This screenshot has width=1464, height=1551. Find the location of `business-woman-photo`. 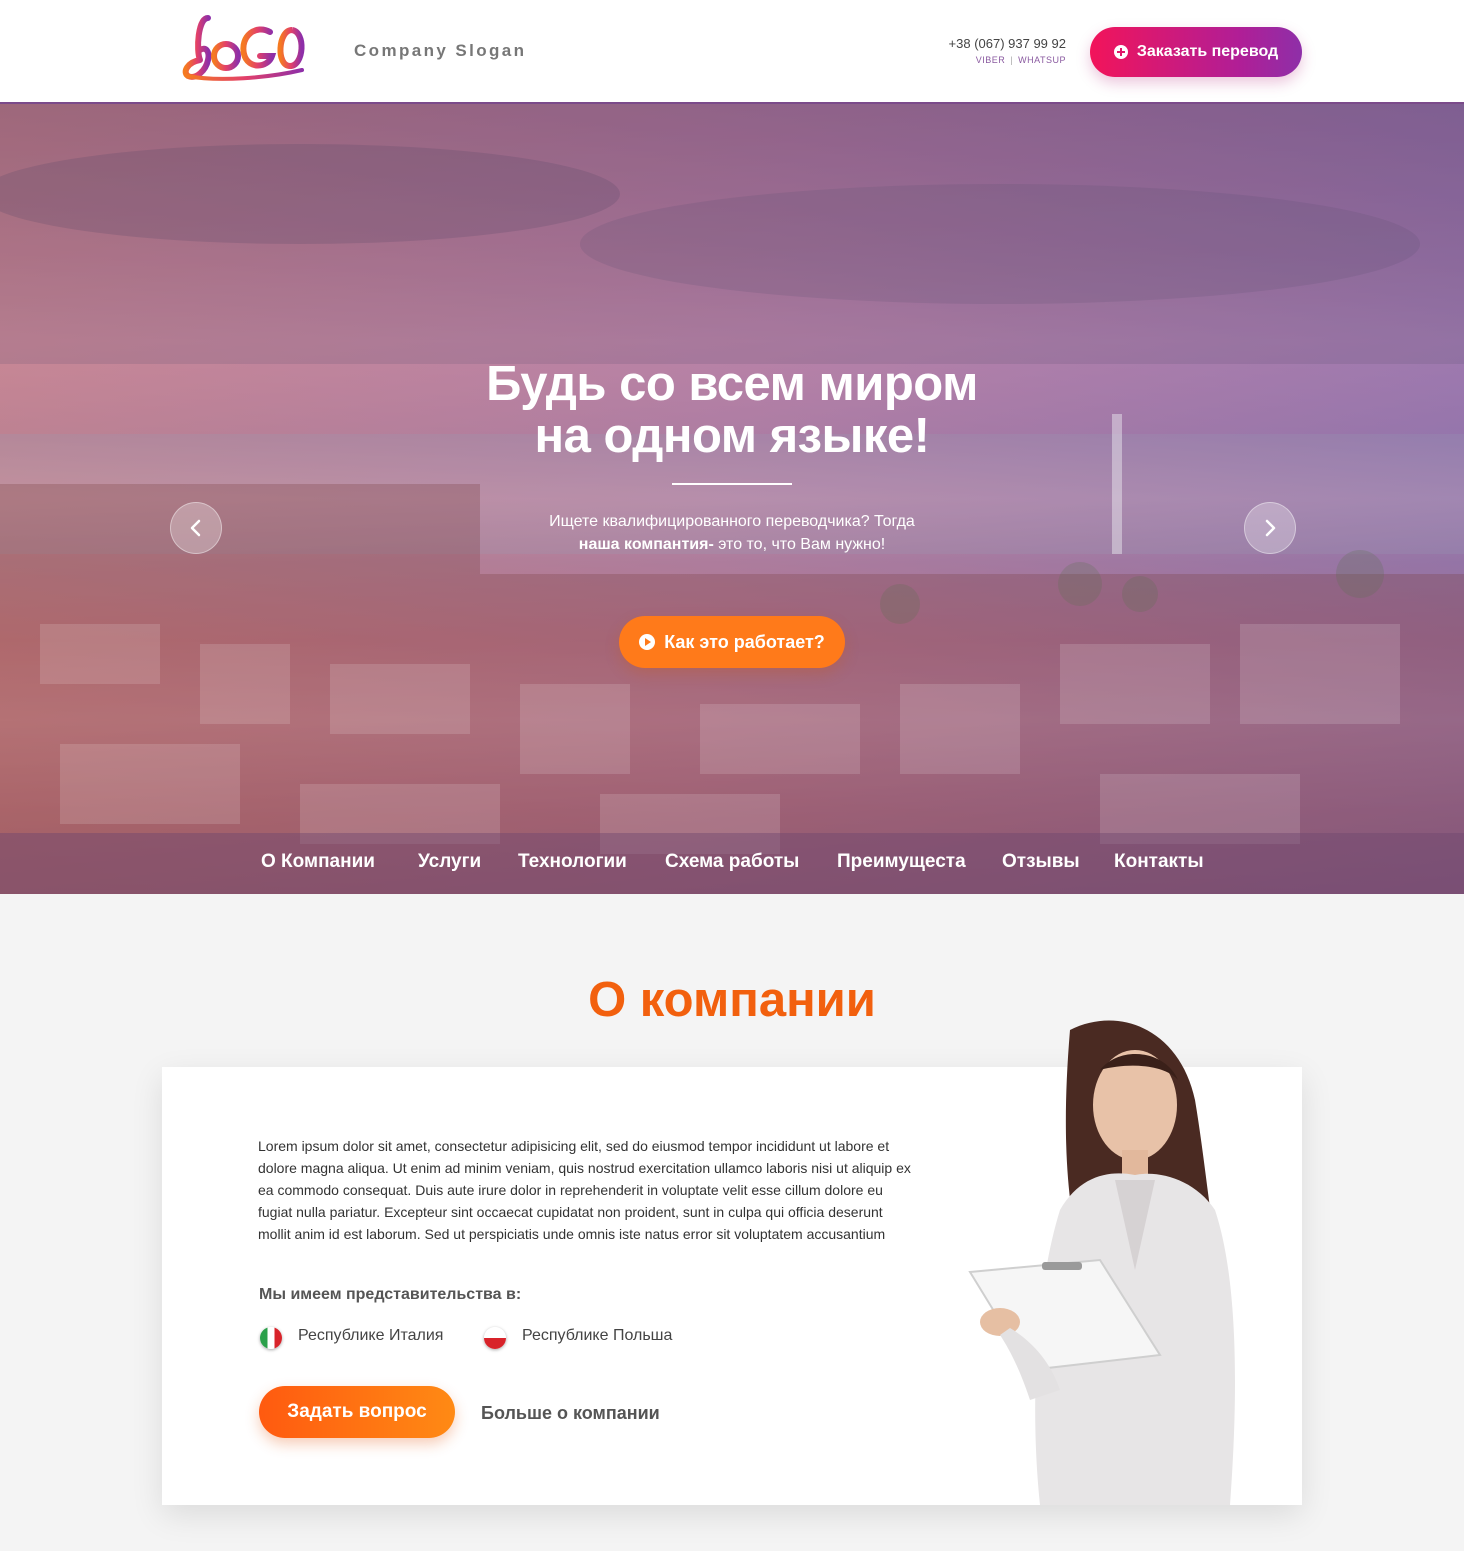

business-woman-photo is located at coordinates (1101, 1262).